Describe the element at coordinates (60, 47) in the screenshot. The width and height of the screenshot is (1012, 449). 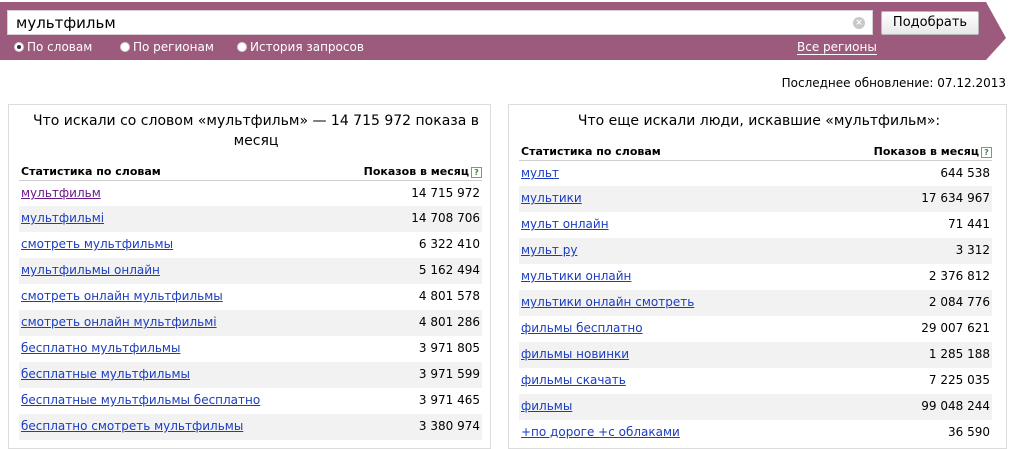
I see `mode-label: По словам` at that location.